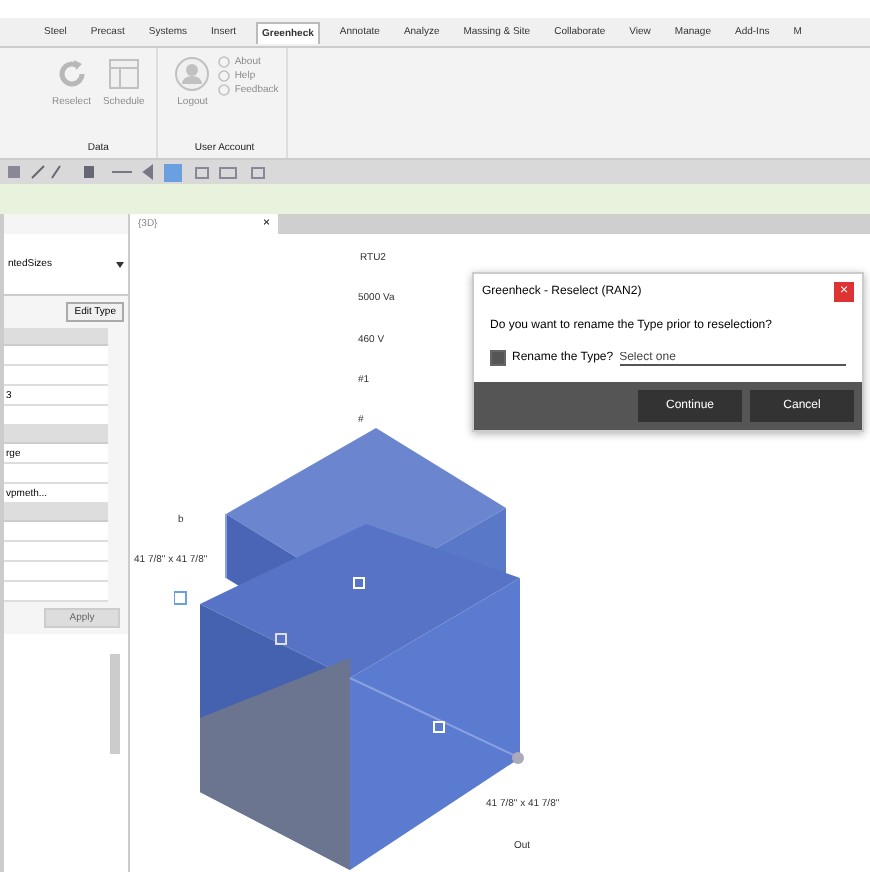 The height and width of the screenshot is (872, 870). What do you see at coordinates (71, 74) in the screenshot?
I see `refresh-icon` at bounding box center [71, 74].